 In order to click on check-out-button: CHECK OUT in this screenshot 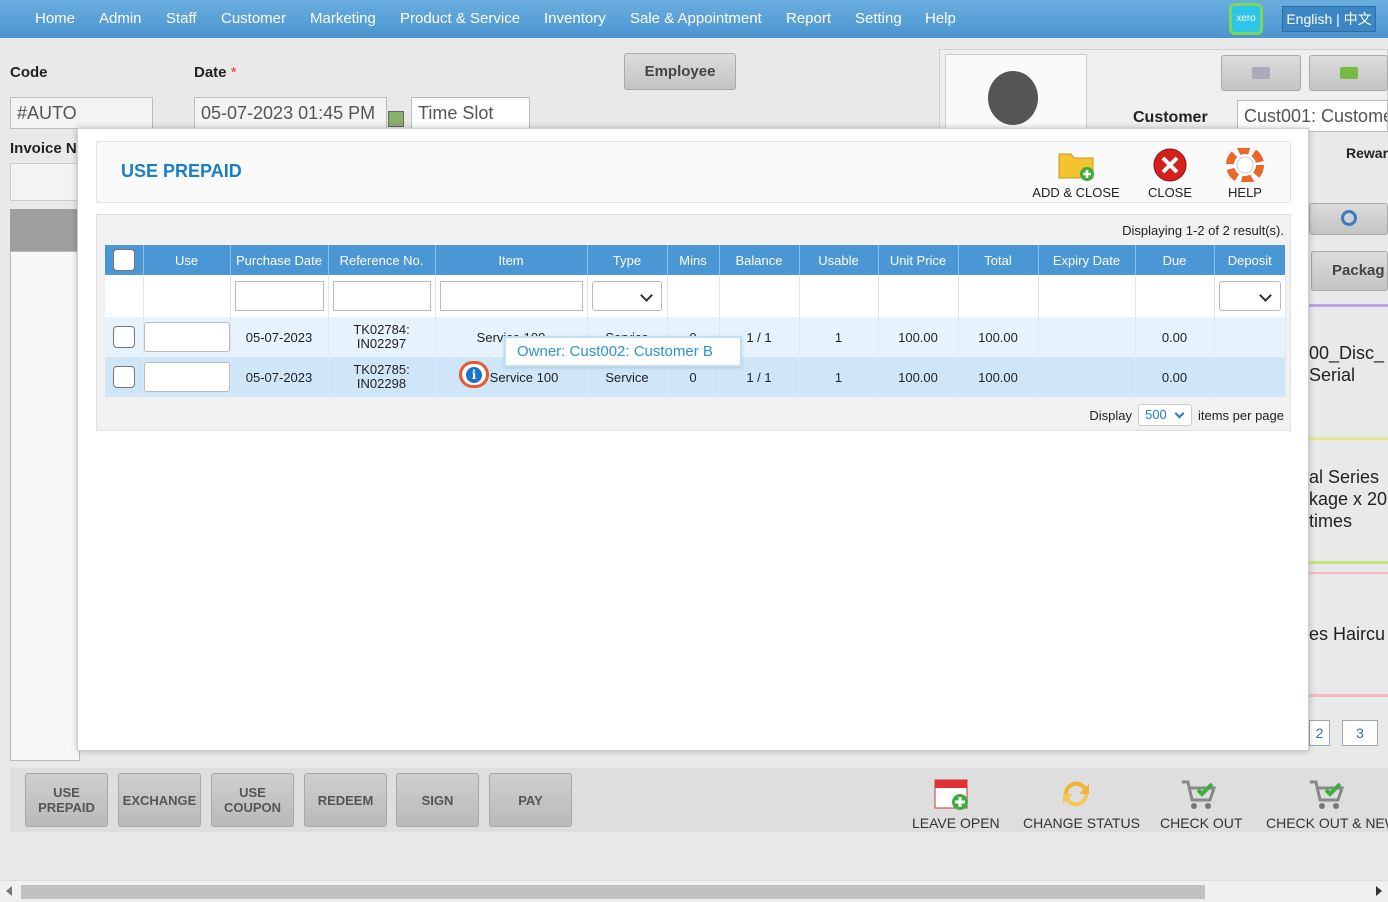, I will do `click(1201, 803)`.